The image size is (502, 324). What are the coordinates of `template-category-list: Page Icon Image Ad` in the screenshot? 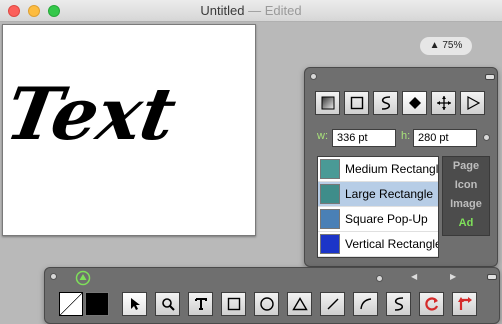 It's located at (466, 196).